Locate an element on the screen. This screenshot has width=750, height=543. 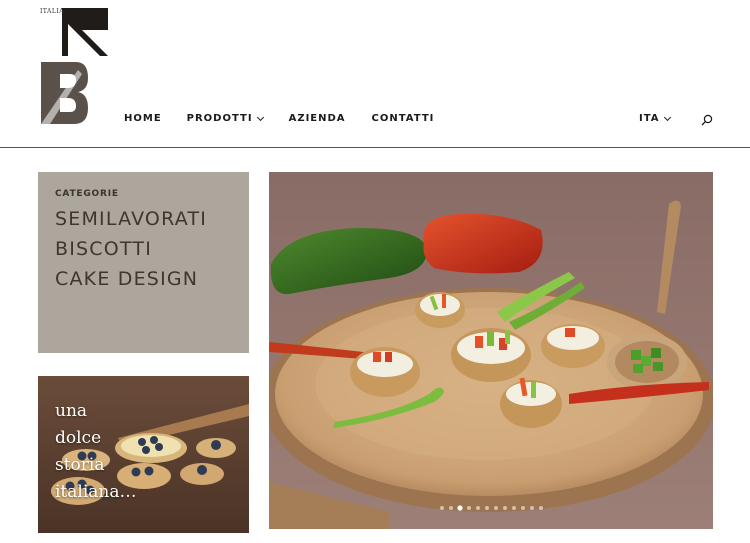
category-link-semilavorati: SEMILAVORATI is located at coordinates (143, 219).